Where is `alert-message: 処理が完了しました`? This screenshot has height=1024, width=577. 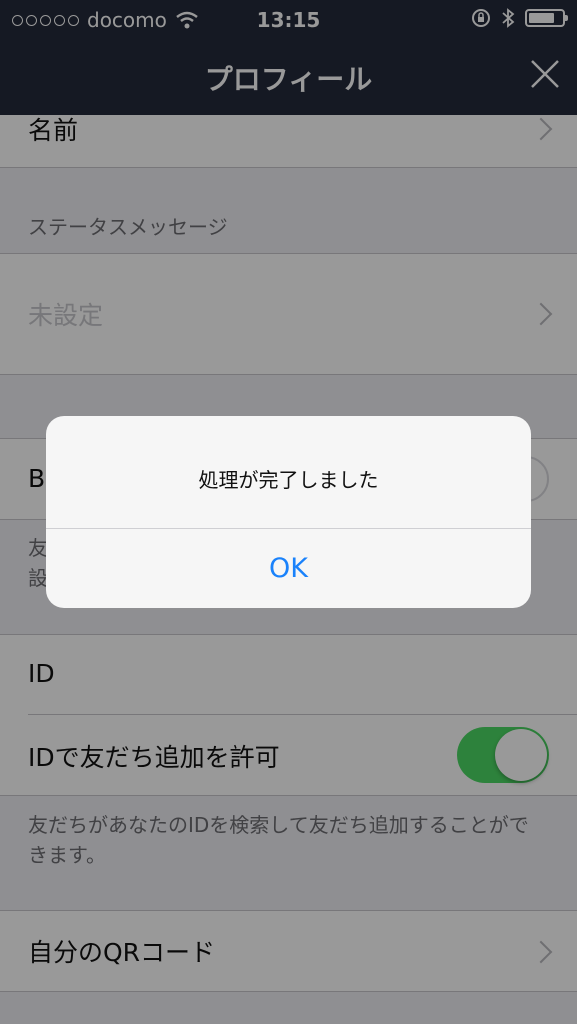
alert-message: 処理が完了しました is located at coordinates (288, 480).